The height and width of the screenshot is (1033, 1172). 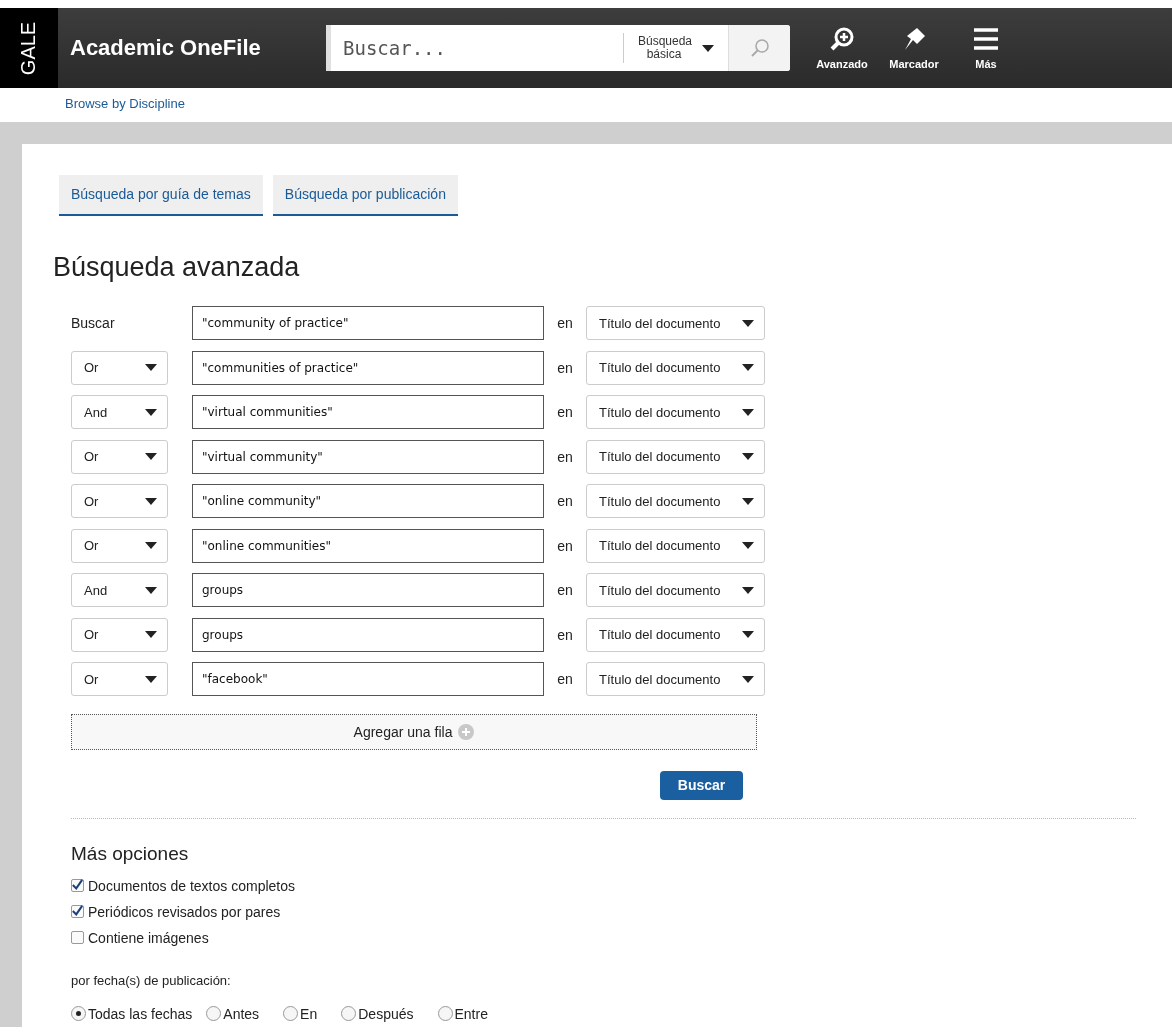 I want to click on plus-icon, so click(x=466, y=731).